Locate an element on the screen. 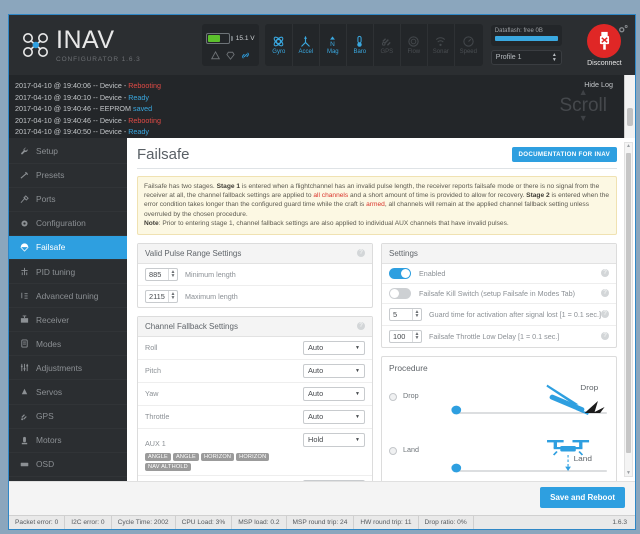  settings-gear-icon is located at coordinates (622, 32).